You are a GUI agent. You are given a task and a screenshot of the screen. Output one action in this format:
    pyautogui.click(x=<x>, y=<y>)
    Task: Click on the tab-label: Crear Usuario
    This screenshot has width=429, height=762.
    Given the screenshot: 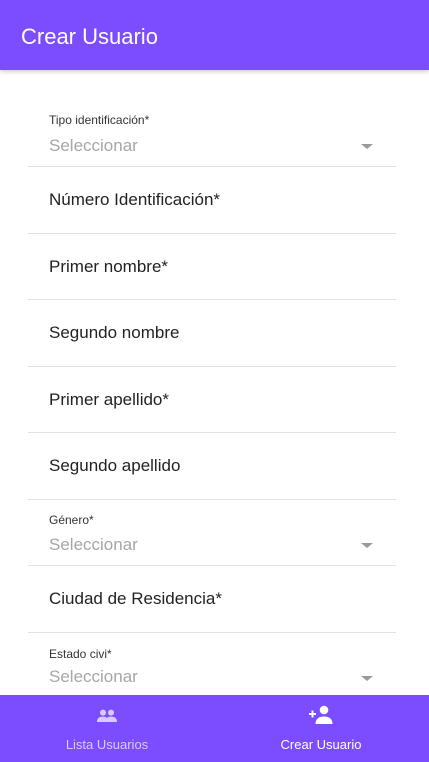 What is the action you would take?
    pyautogui.click(x=321, y=744)
    